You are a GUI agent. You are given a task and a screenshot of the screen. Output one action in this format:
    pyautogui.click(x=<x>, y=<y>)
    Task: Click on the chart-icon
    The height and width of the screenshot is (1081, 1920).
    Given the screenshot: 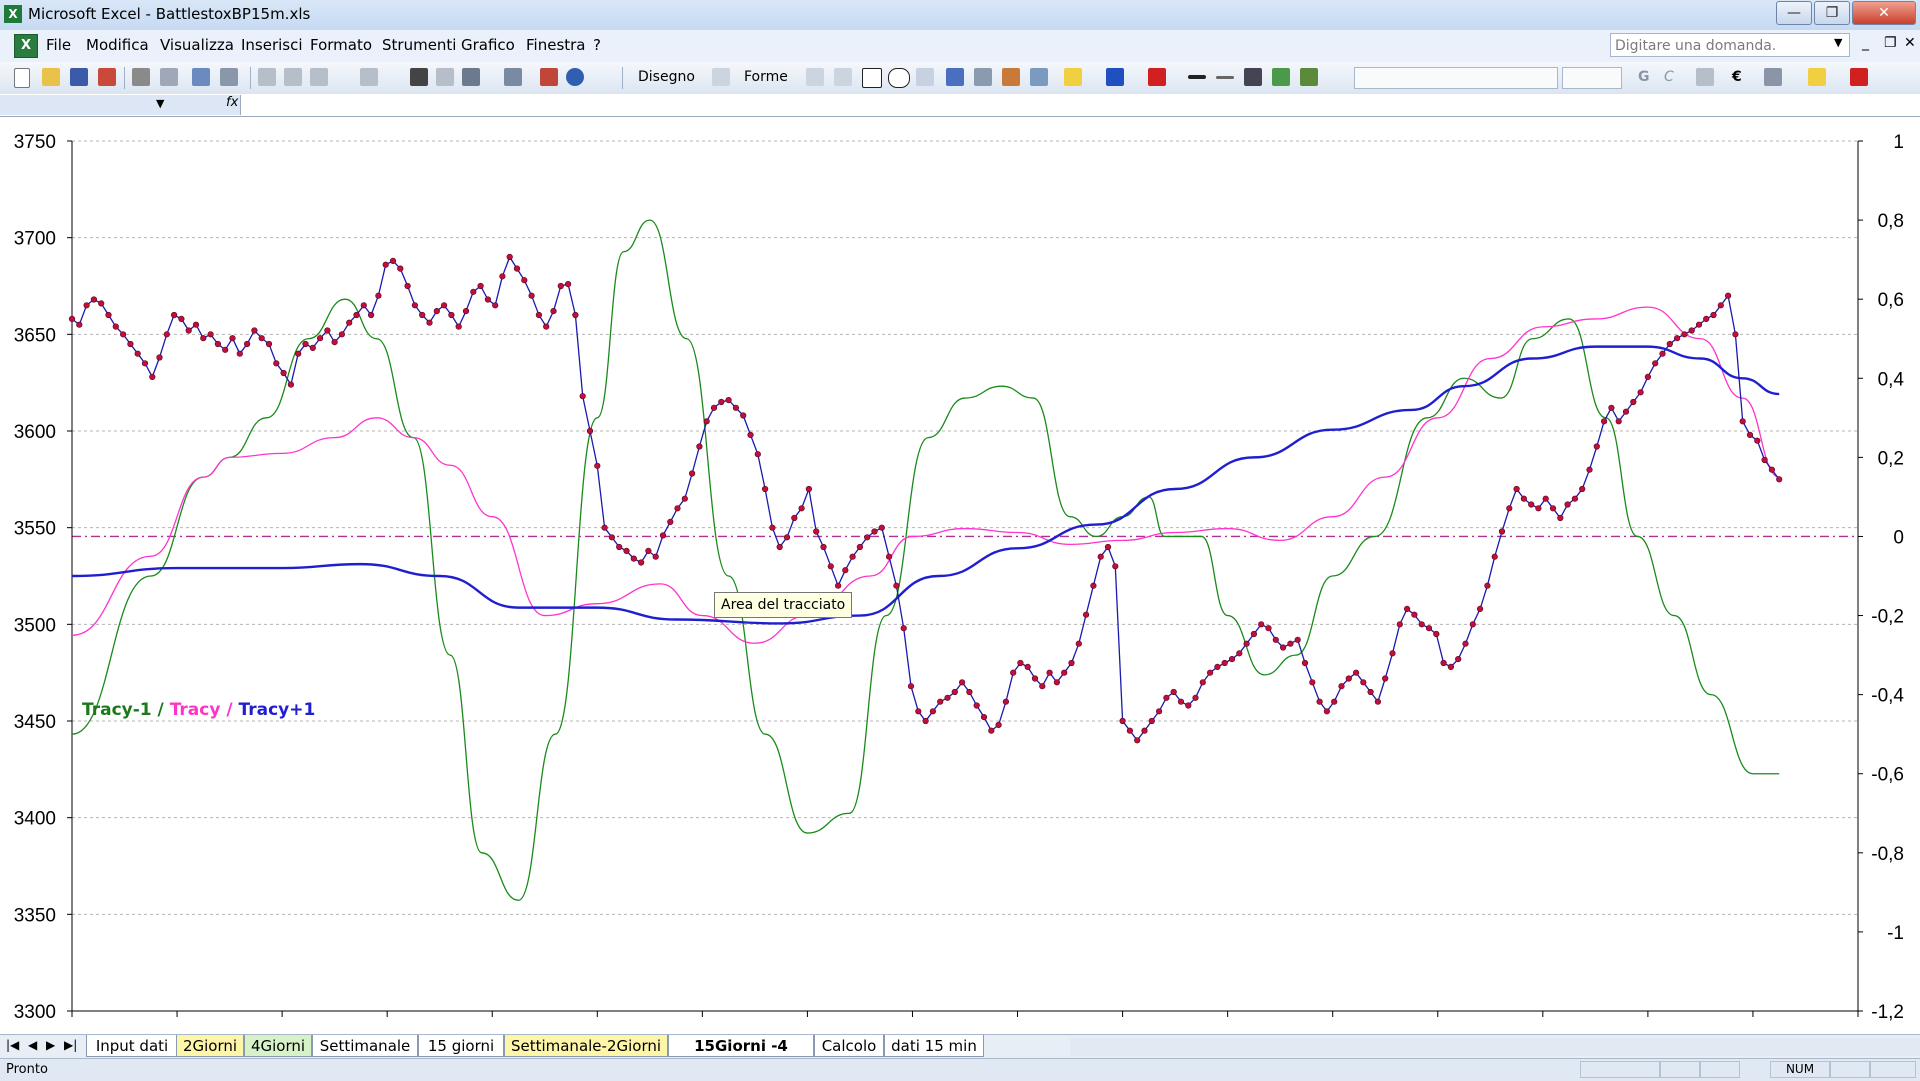 What is the action you would take?
    pyautogui.click(x=445, y=77)
    